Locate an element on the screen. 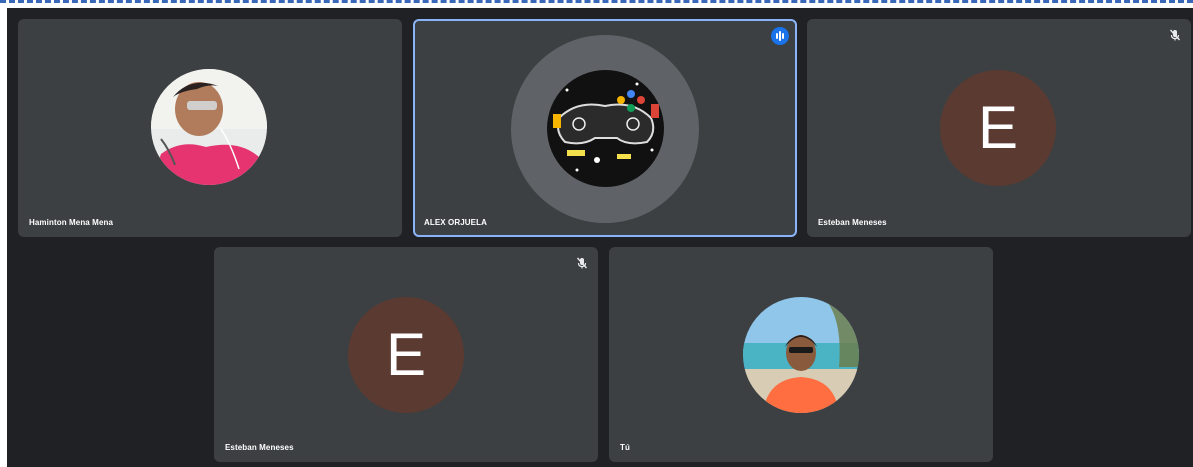 This screenshot has width=1193, height=467. participant-tile: E Esteban Meneses is located at coordinates (406, 354).